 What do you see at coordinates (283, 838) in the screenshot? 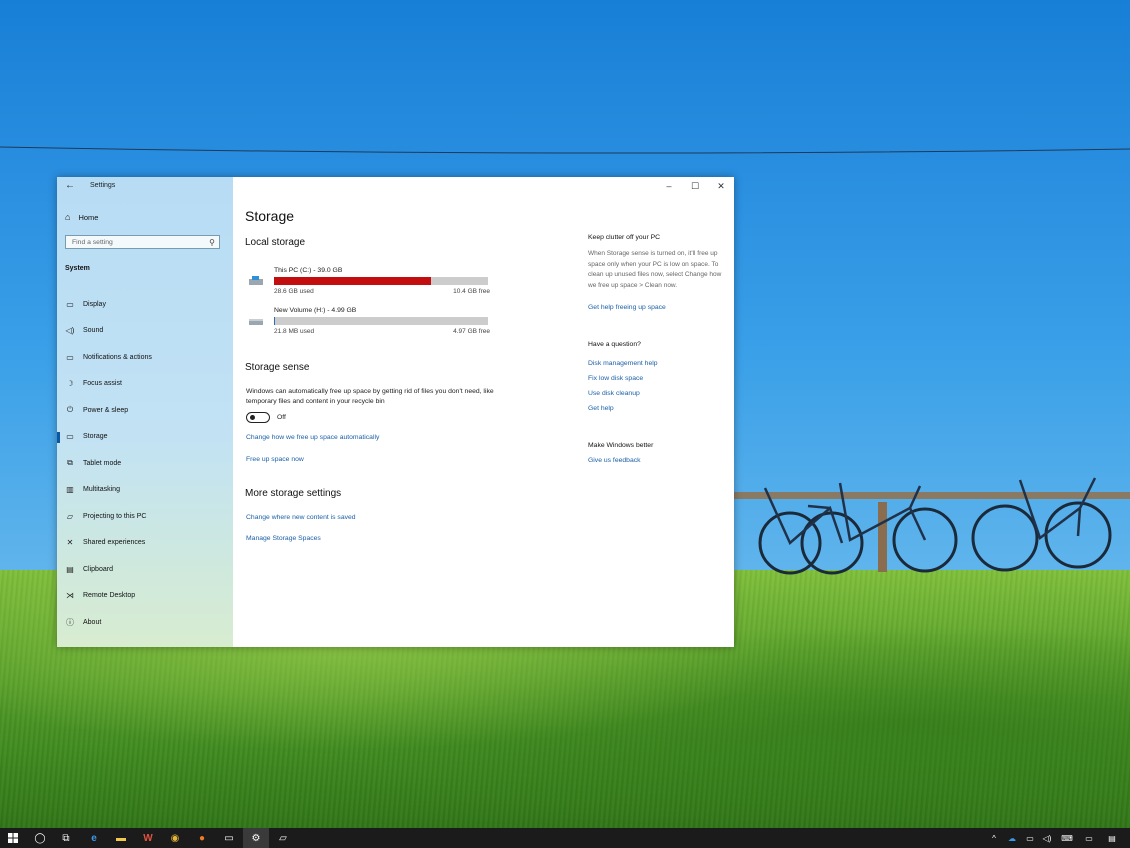
I see `drive-taskbar-icon: ▱` at bounding box center [283, 838].